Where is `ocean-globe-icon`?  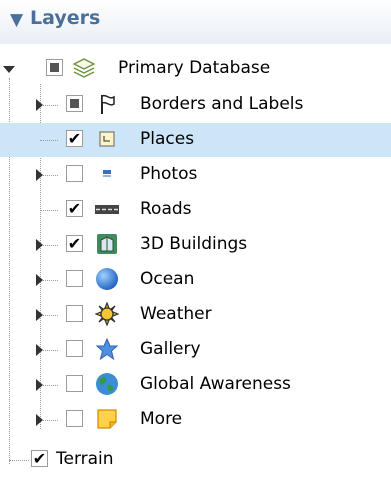
ocean-globe-icon is located at coordinates (107, 279).